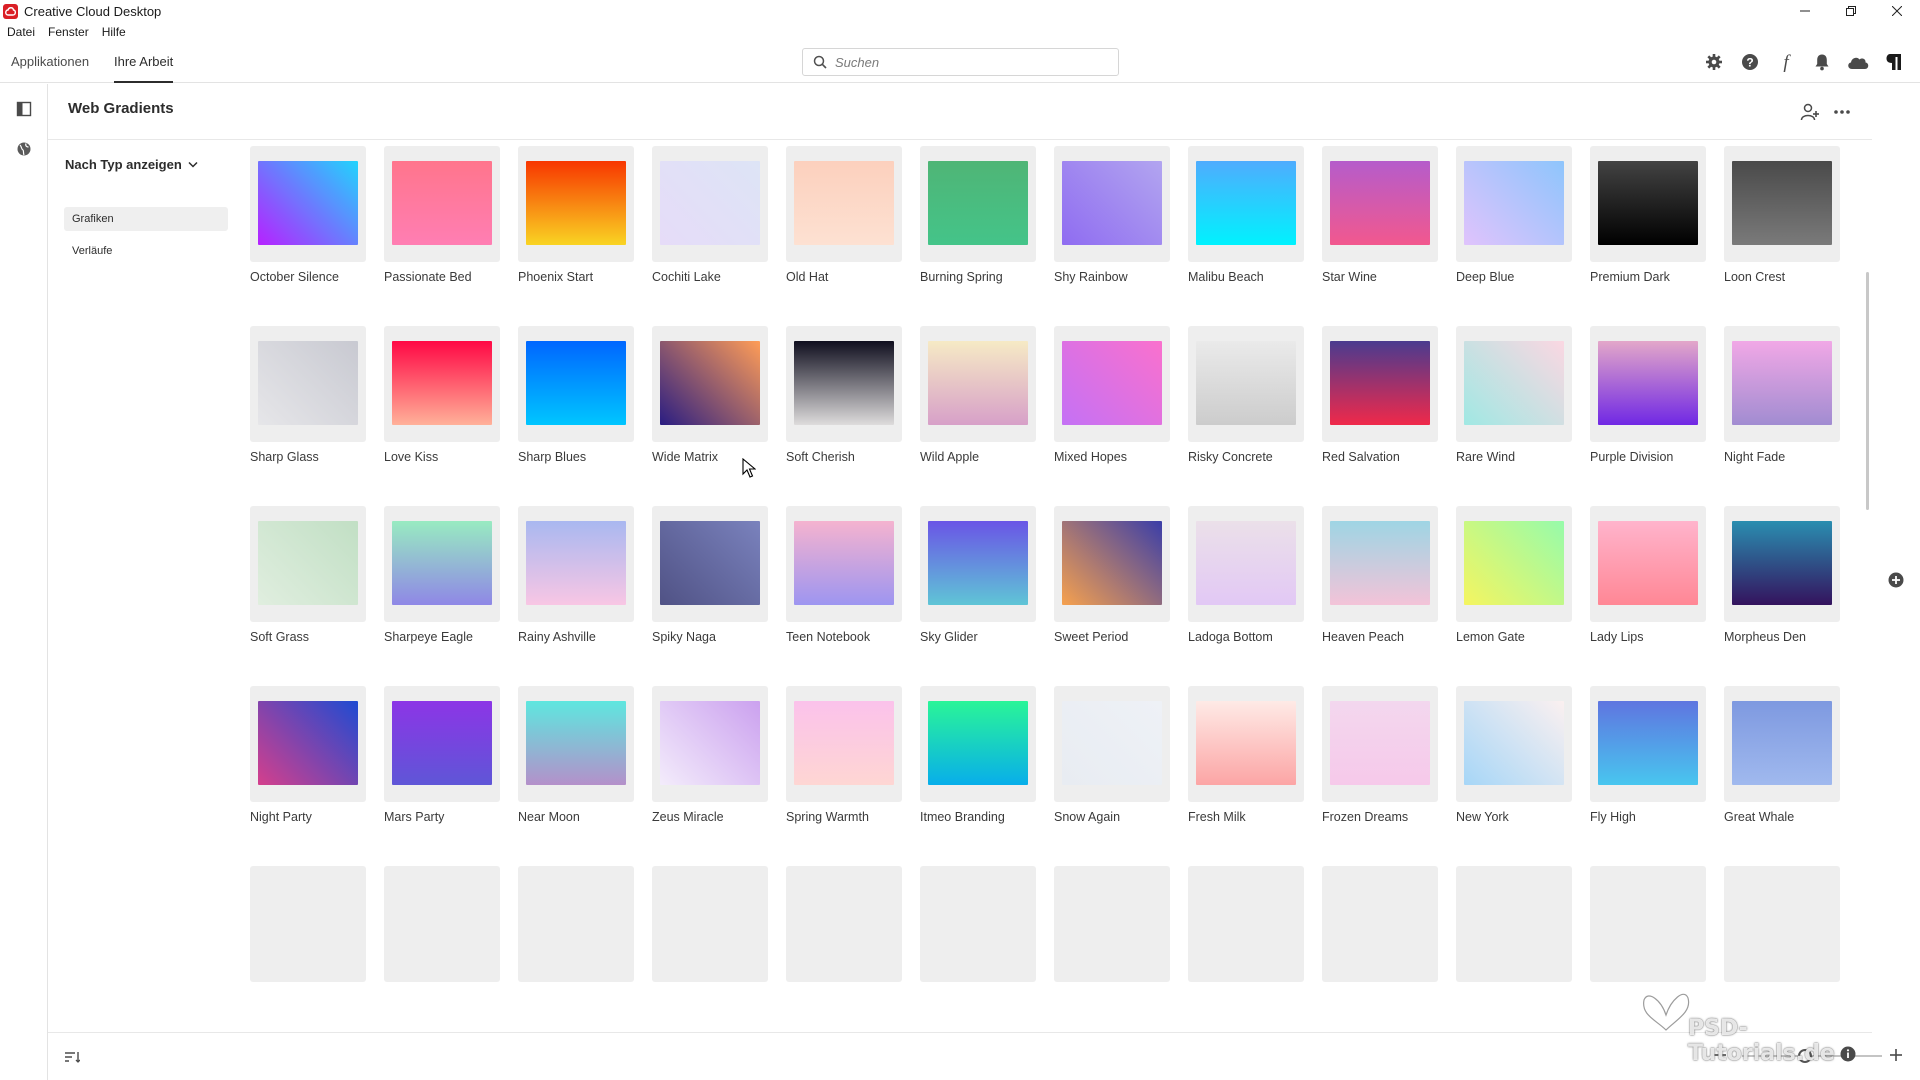  I want to click on more-options-icon, so click(1842, 112).